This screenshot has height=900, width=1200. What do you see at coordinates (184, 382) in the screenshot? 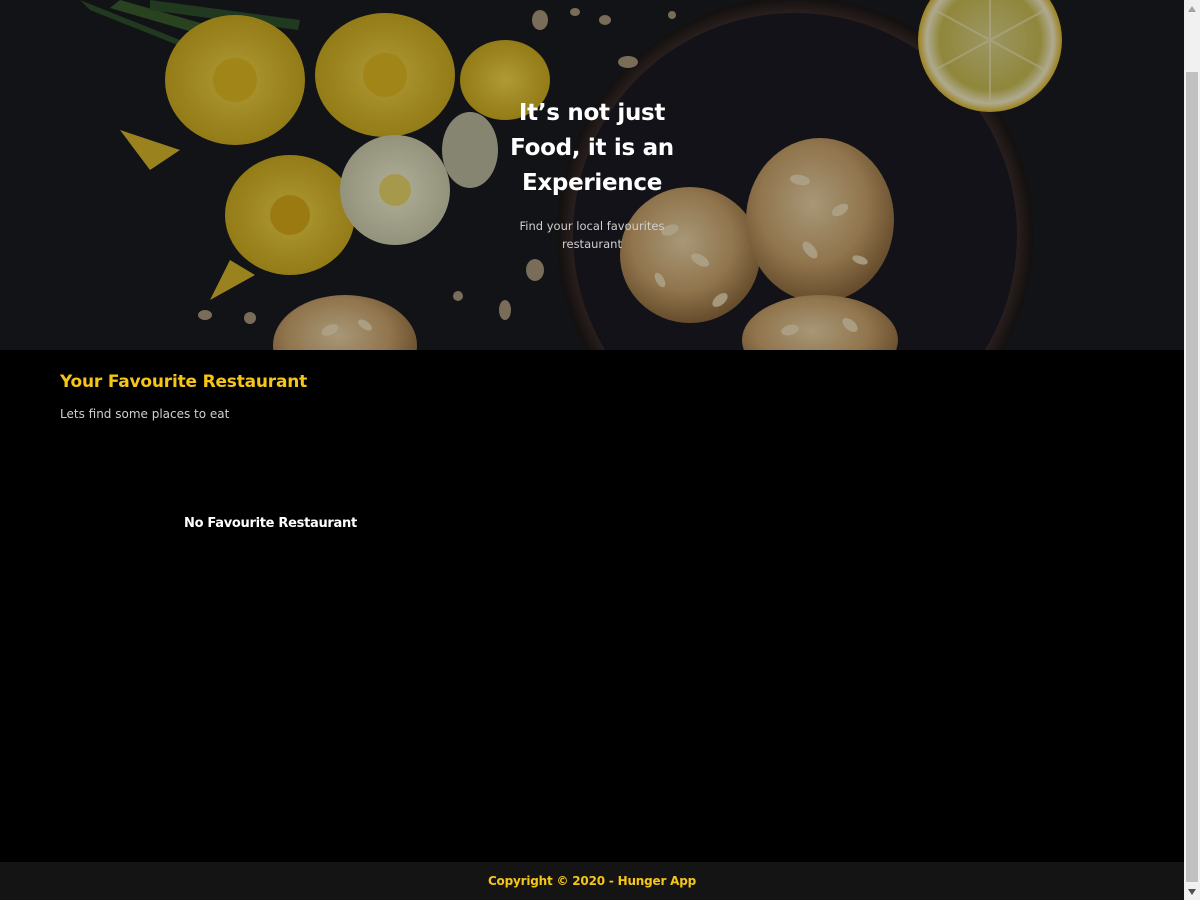
I see `section-title: Your Favourite Restaurant` at bounding box center [184, 382].